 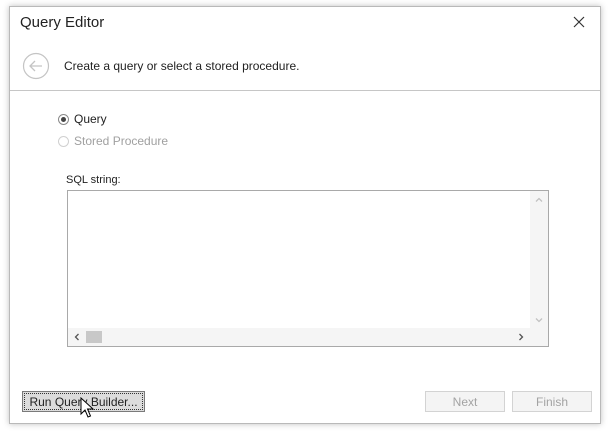 What do you see at coordinates (539, 337) in the screenshot?
I see `scrollbar-corner` at bounding box center [539, 337].